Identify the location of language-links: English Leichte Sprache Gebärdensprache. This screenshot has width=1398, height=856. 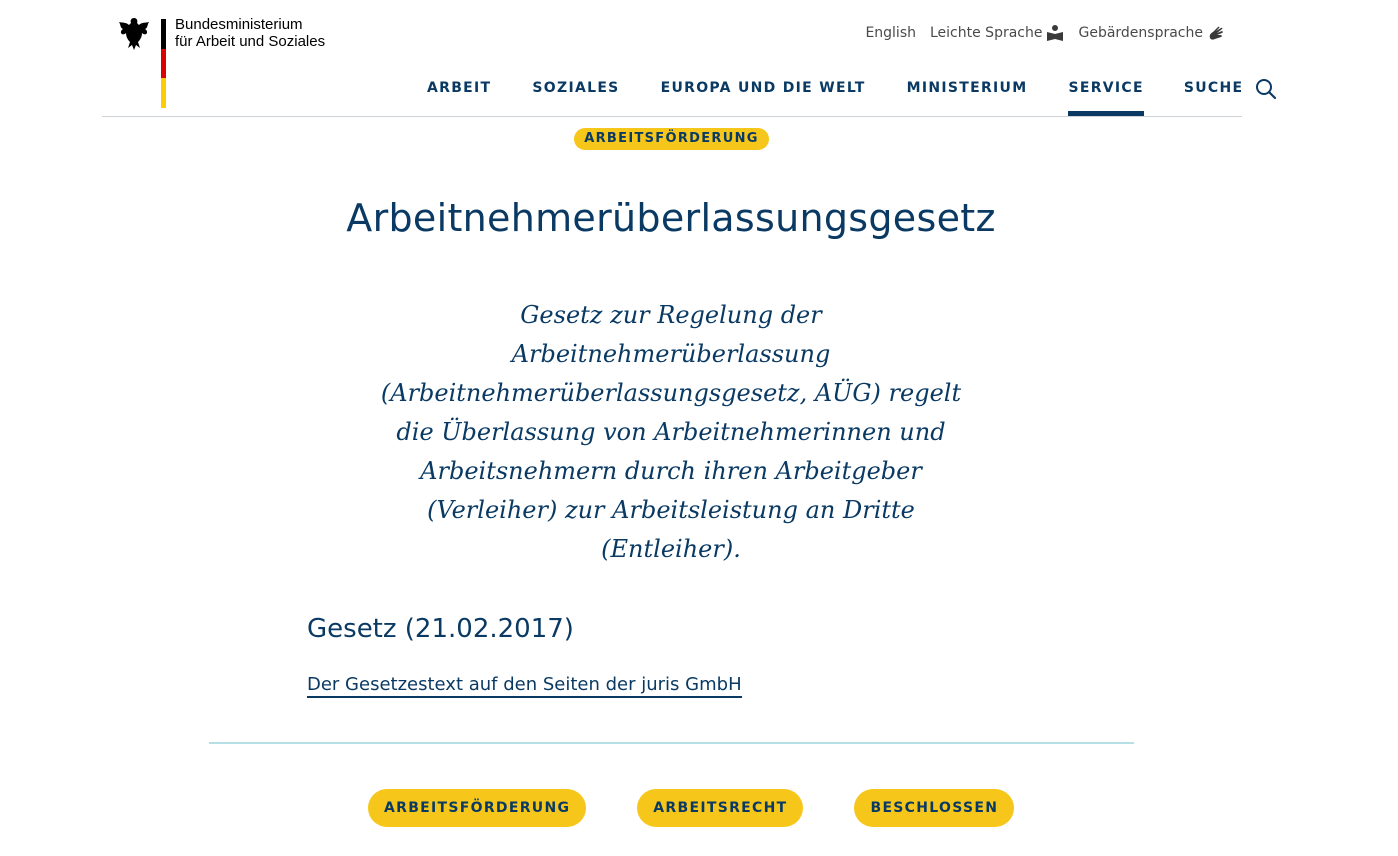
(1045, 33).